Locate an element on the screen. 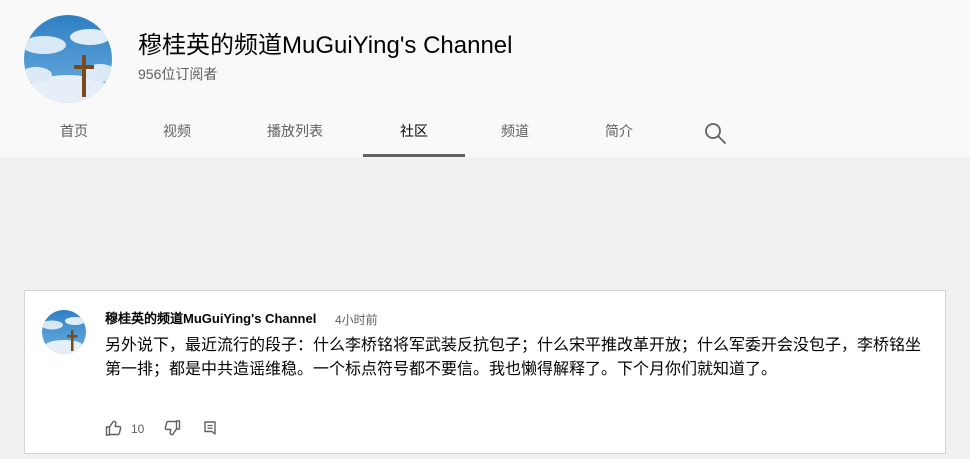 This screenshot has width=970, height=459. post-timestamp: 4小时前 is located at coordinates (356, 320).